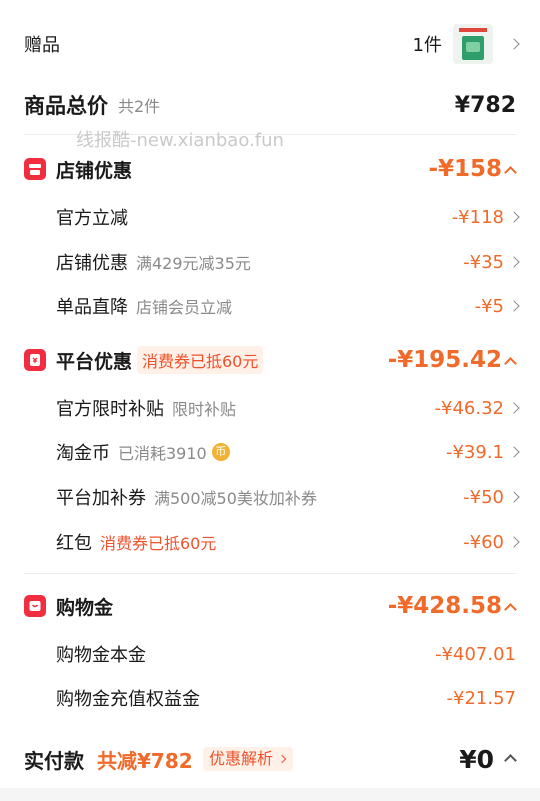 The image size is (540, 801). What do you see at coordinates (270, 698) in the screenshot?
I see `list-item: 购物金充值权益金 -¥21.57` at bounding box center [270, 698].